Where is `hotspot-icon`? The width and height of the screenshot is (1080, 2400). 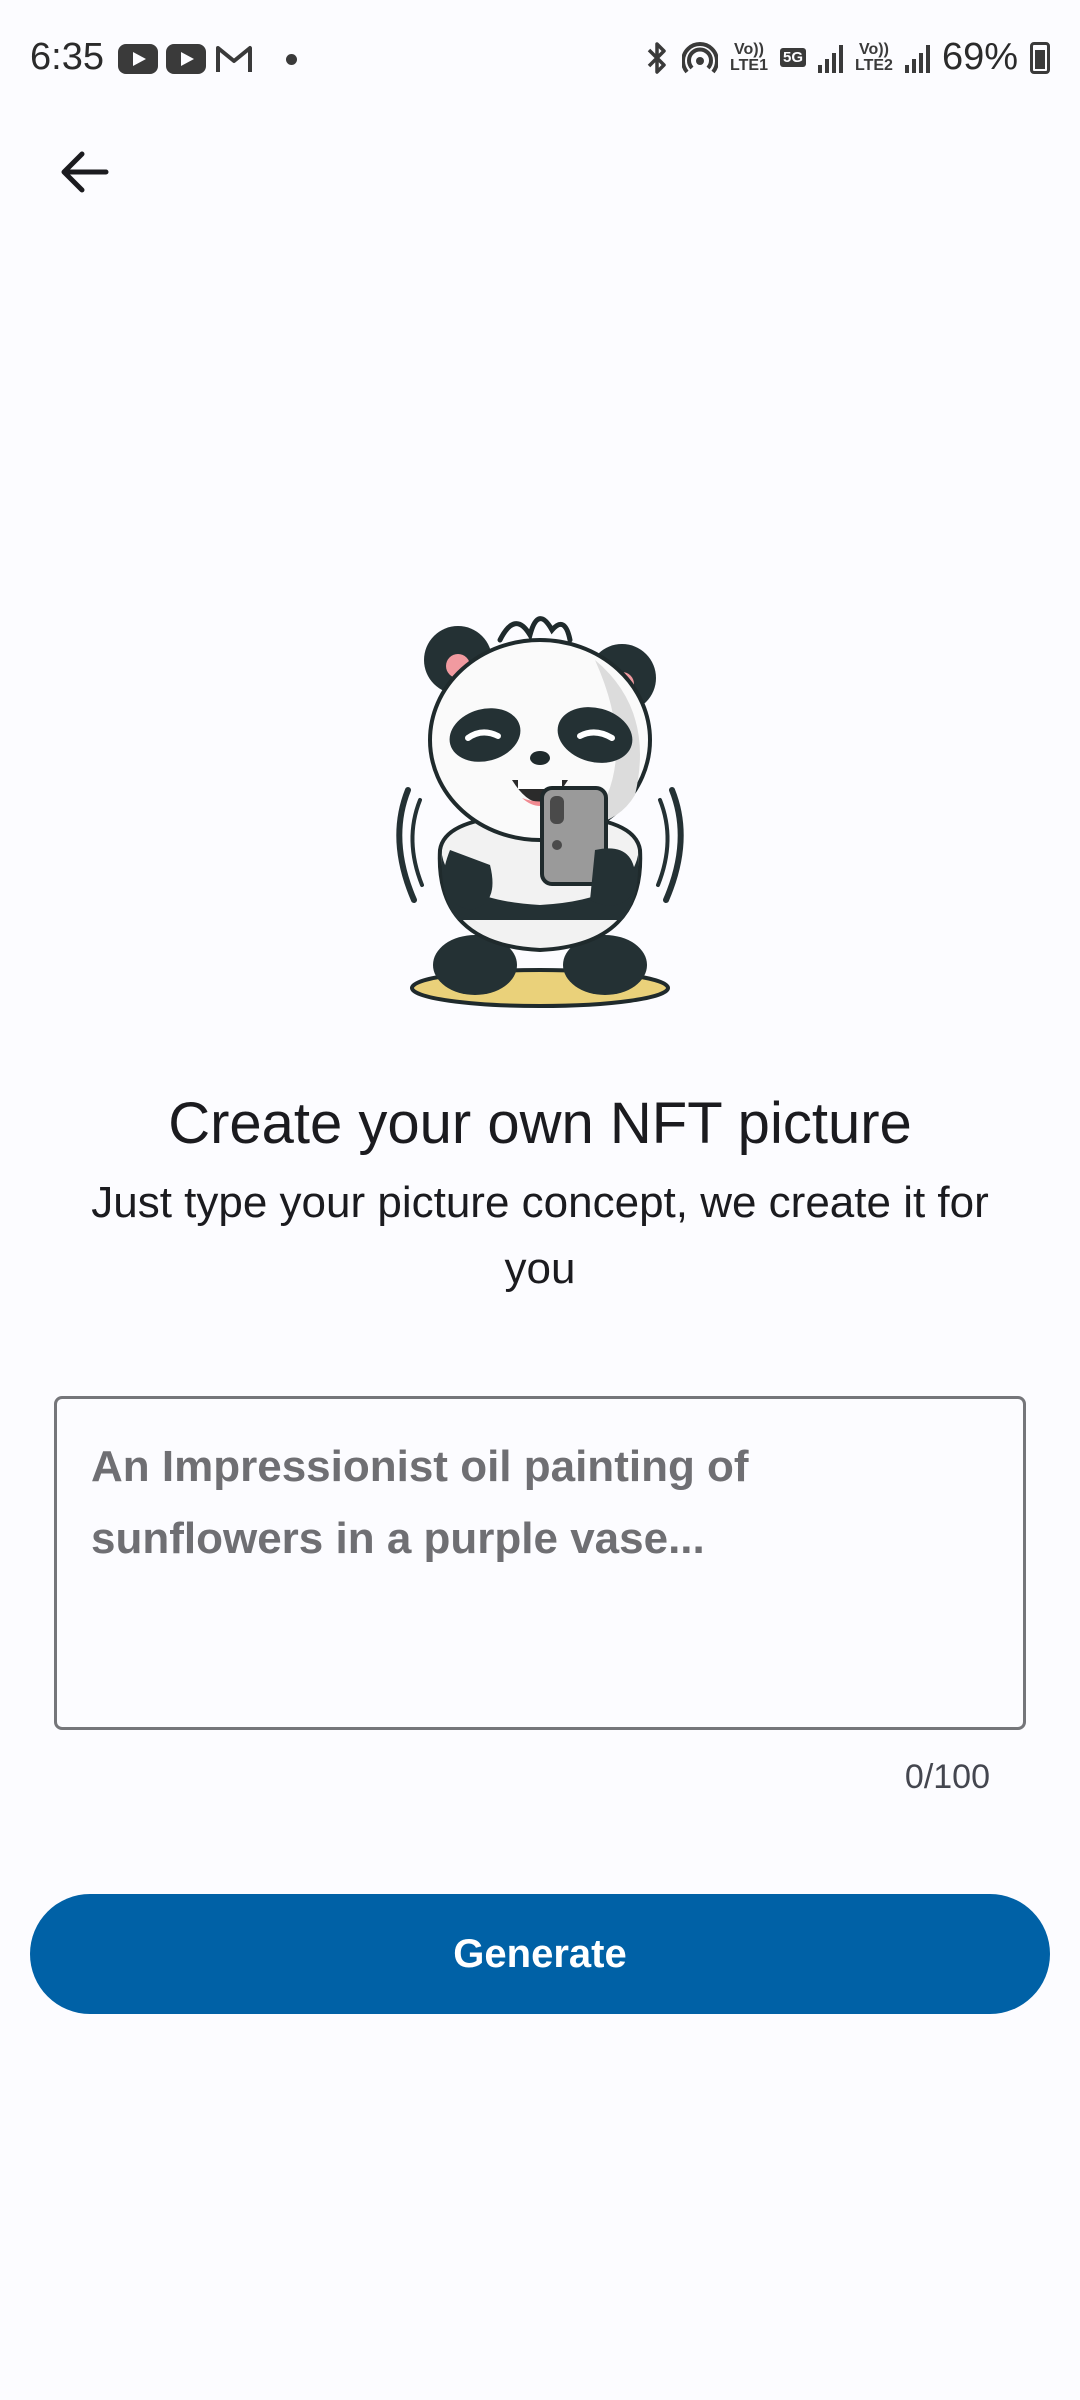
hotspot-icon is located at coordinates (700, 57).